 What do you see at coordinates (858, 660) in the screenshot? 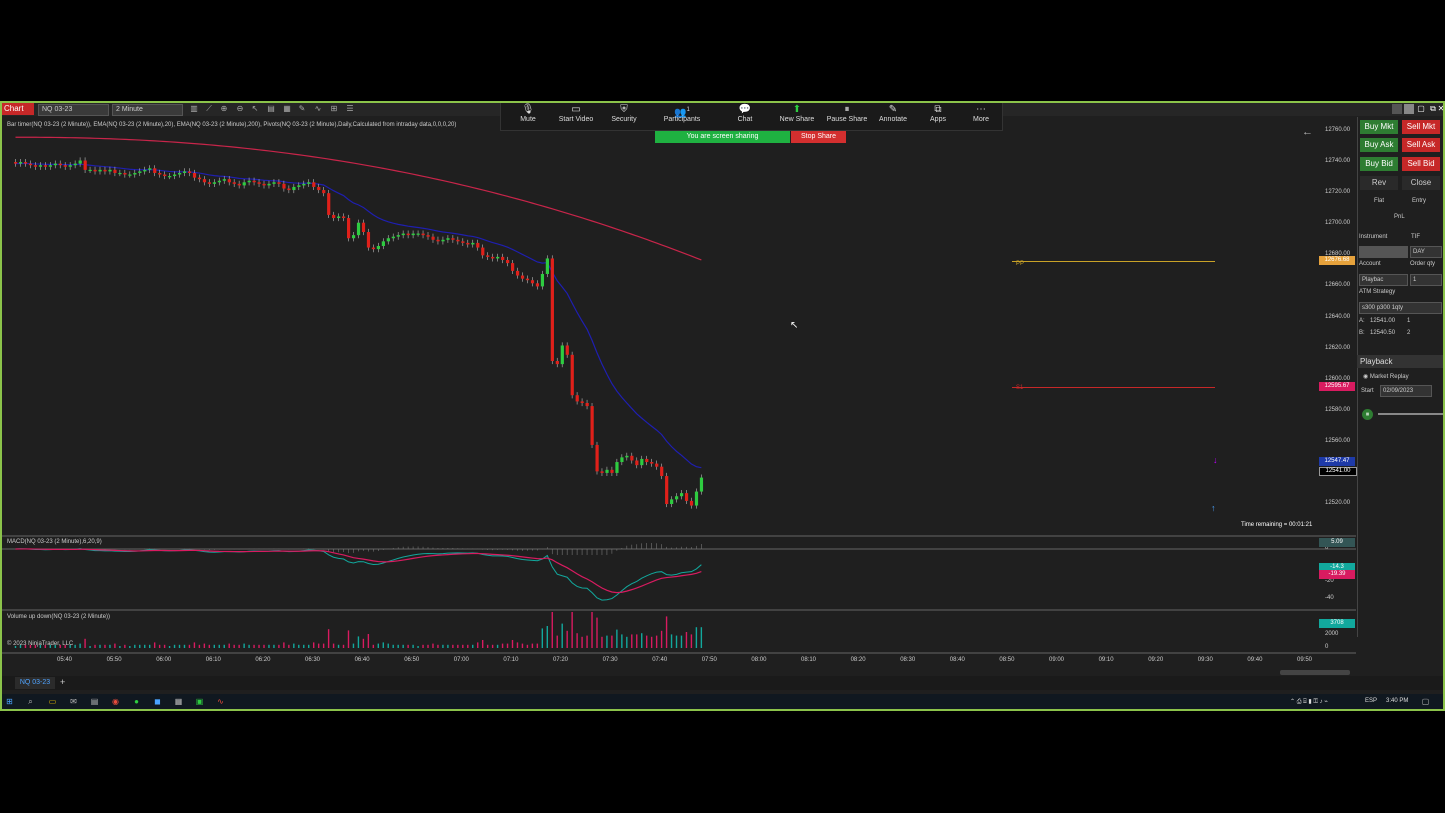
I see `time-tick-label: 08:20` at bounding box center [858, 660].